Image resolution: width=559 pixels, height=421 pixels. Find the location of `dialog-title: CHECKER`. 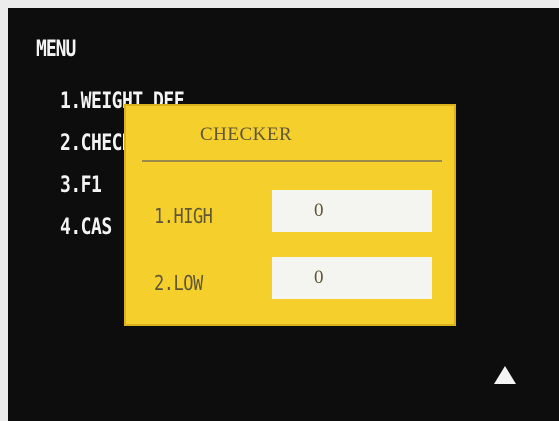

dialog-title: CHECKER is located at coordinates (246, 134).